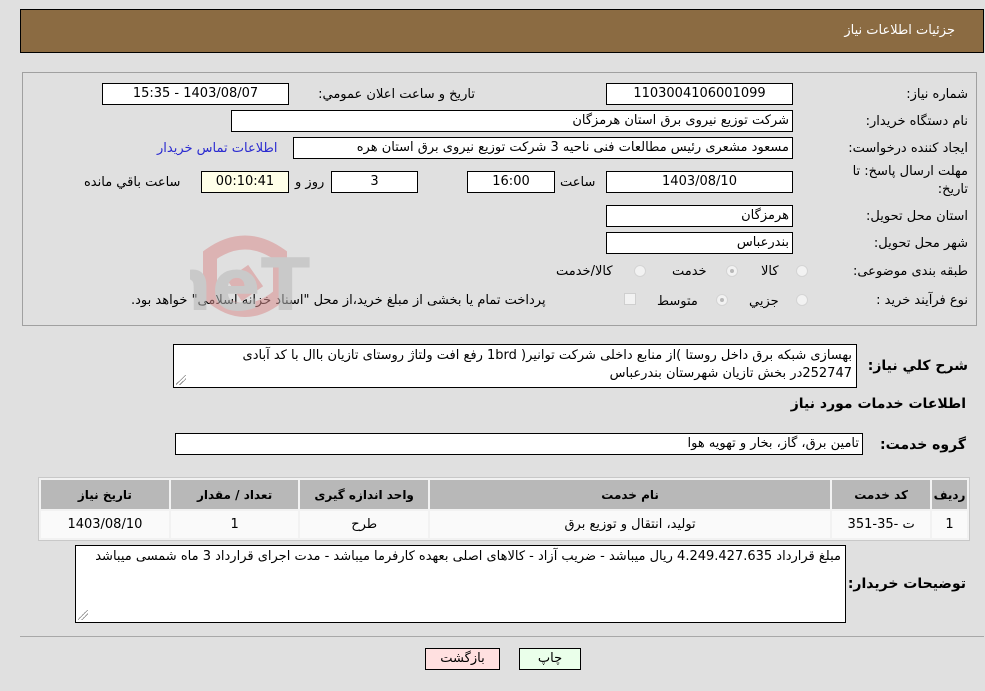 Image resolution: width=985 pixels, height=691 pixels. I want to click on requester-label: ايجاد کننده درخواست:, so click(908, 148).